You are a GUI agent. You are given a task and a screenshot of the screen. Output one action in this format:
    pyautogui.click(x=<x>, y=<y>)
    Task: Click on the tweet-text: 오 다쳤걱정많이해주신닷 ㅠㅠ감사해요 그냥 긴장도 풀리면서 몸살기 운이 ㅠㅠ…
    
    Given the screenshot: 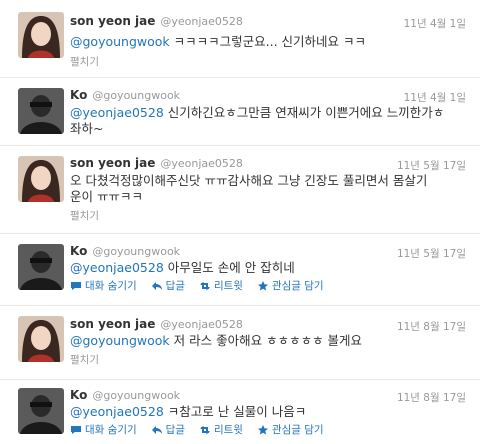 What is the action you would take?
    pyautogui.click(x=249, y=188)
    